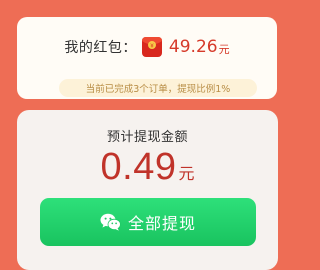 The height and width of the screenshot is (270, 320). What do you see at coordinates (193, 47) in the screenshot?
I see `balance-amount: 49.26` at bounding box center [193, 47].